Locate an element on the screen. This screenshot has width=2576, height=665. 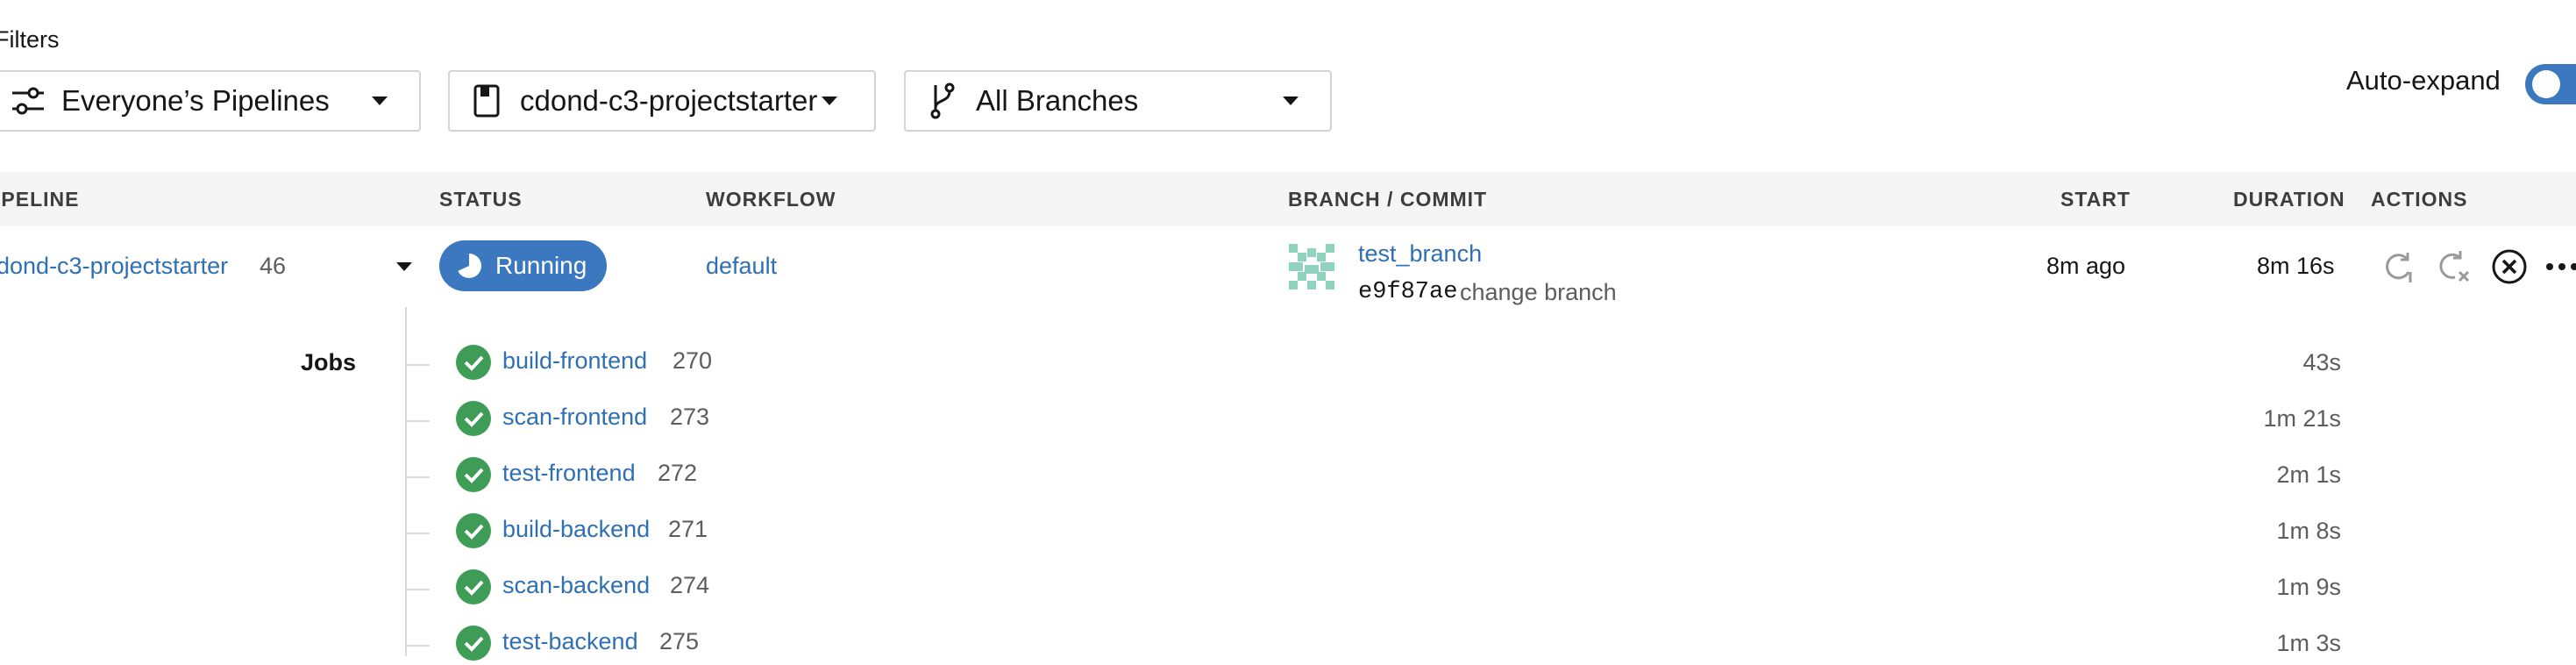
branch-link: test_branch is located at coordinates (1420, 254).